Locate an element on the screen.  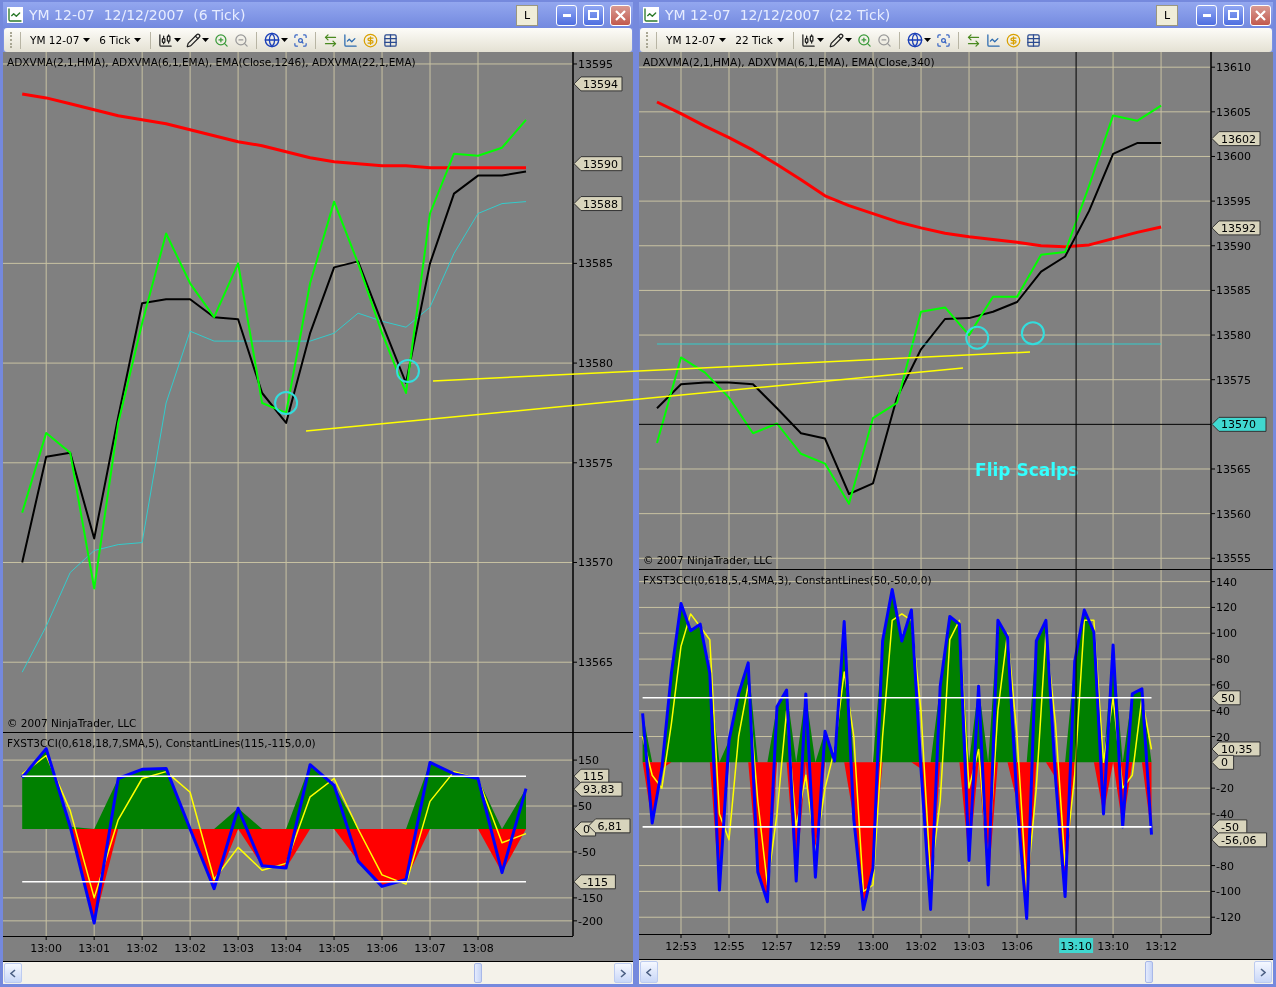
axis-label: -100 is located at coordinates (1228, 892).